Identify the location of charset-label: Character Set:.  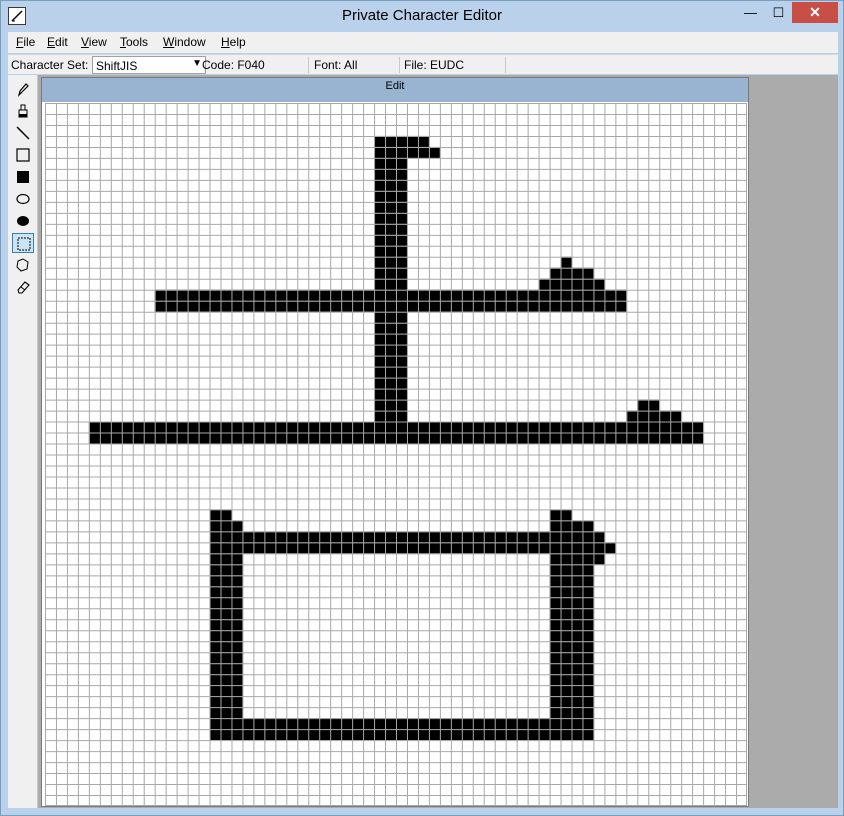
(50, 65).